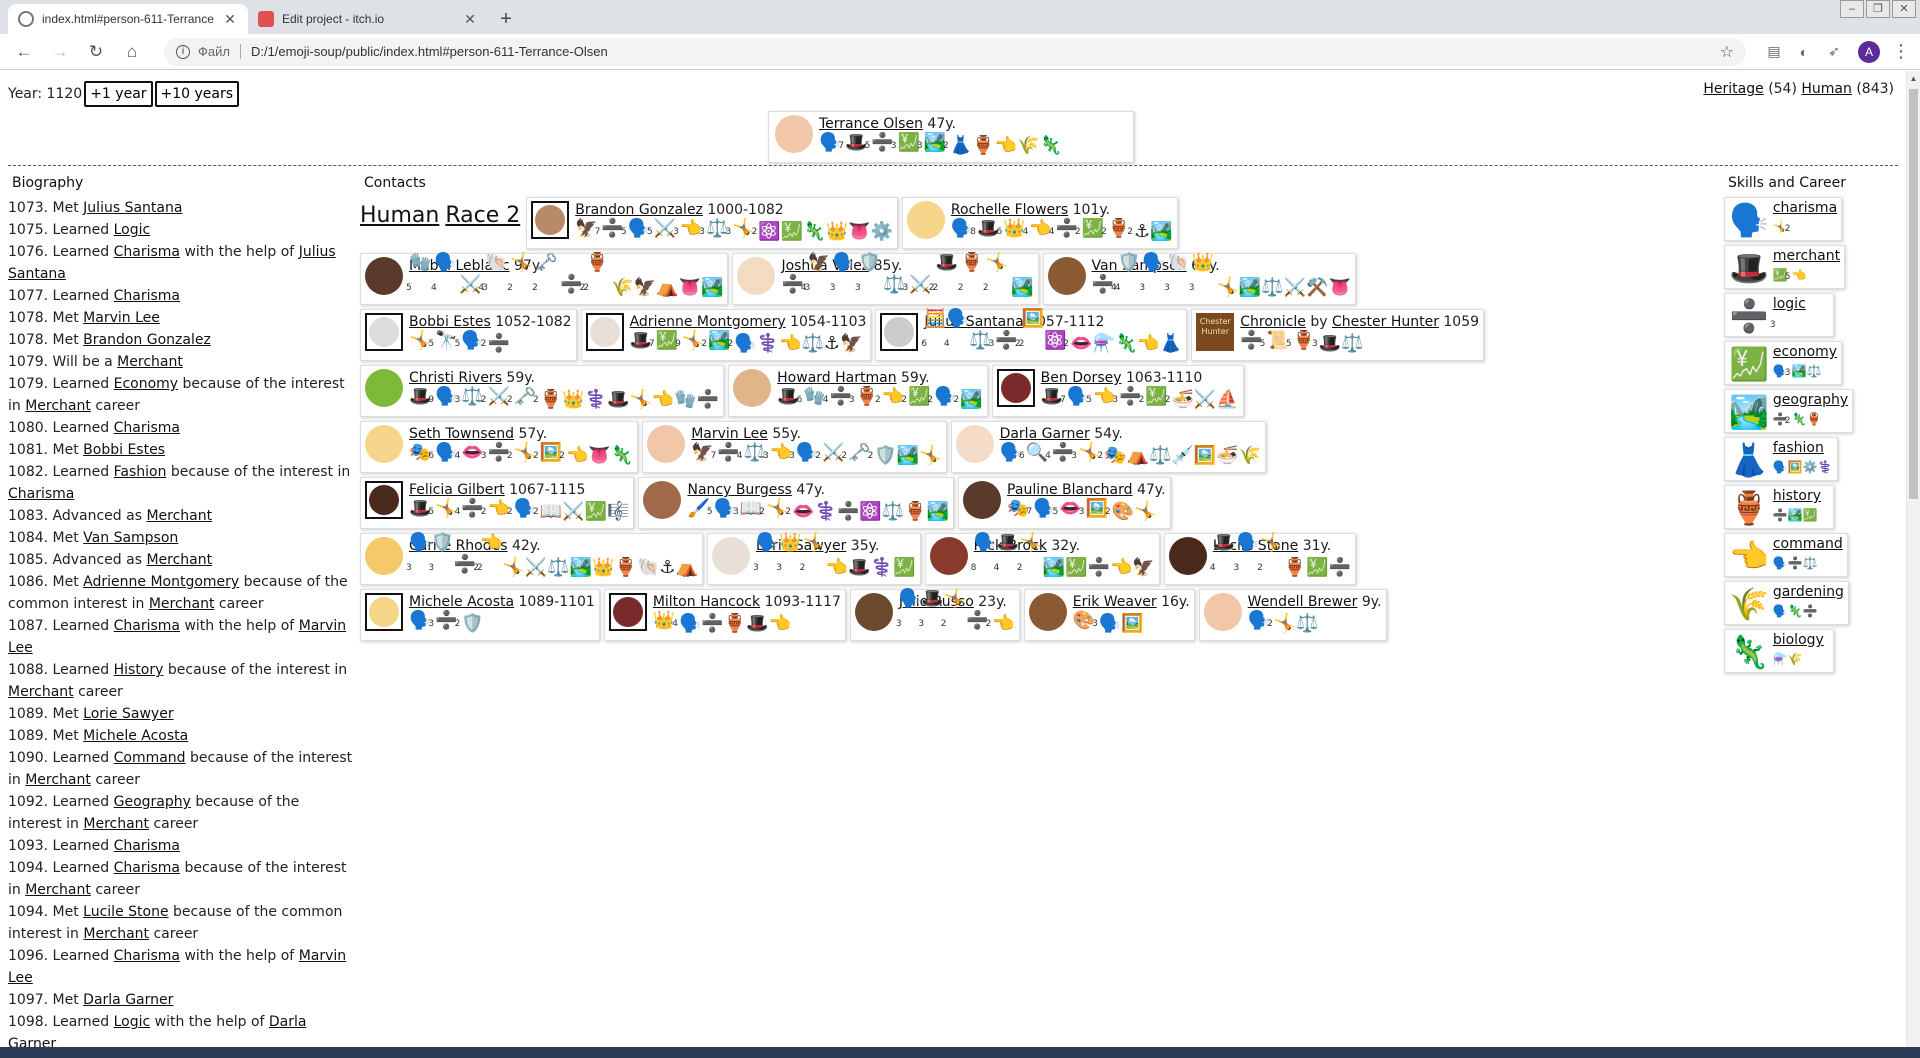 The width and height of the screenshot is (1920, 1058). What do you see at coordinates (147, 340) in the screenshot?
I see `biography-link: Brandon Gonzalez` at bounding box center [147, 340].